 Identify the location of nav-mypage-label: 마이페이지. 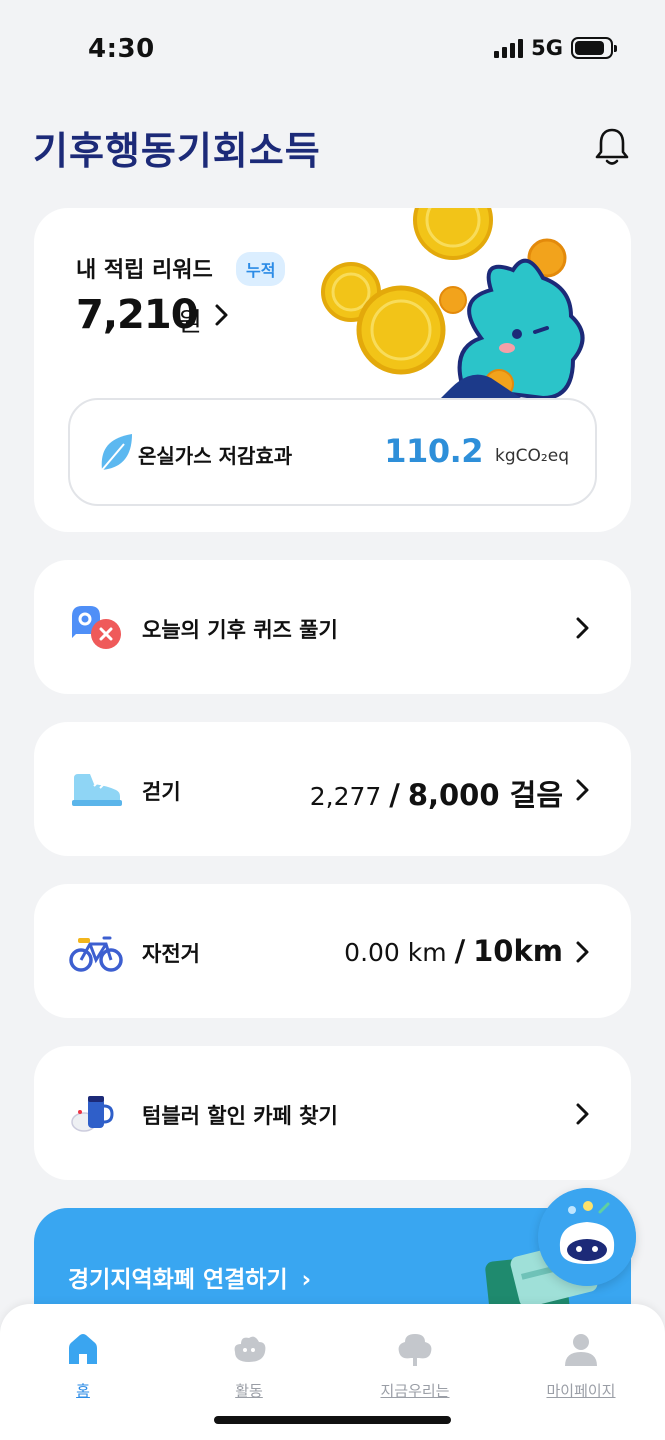
(581, 1391).